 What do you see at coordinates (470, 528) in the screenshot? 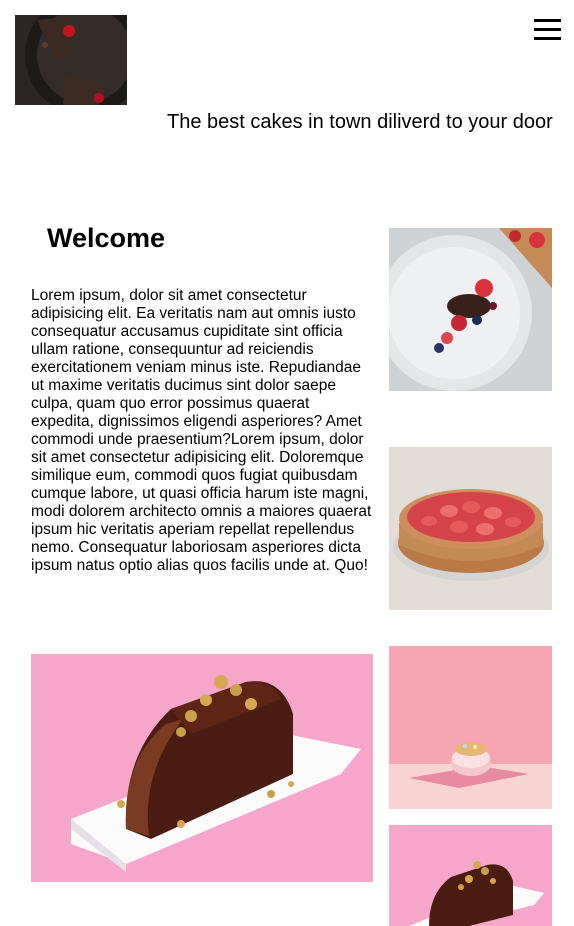
I see `strawberry-tart-image` at bounding box center [470, 528].